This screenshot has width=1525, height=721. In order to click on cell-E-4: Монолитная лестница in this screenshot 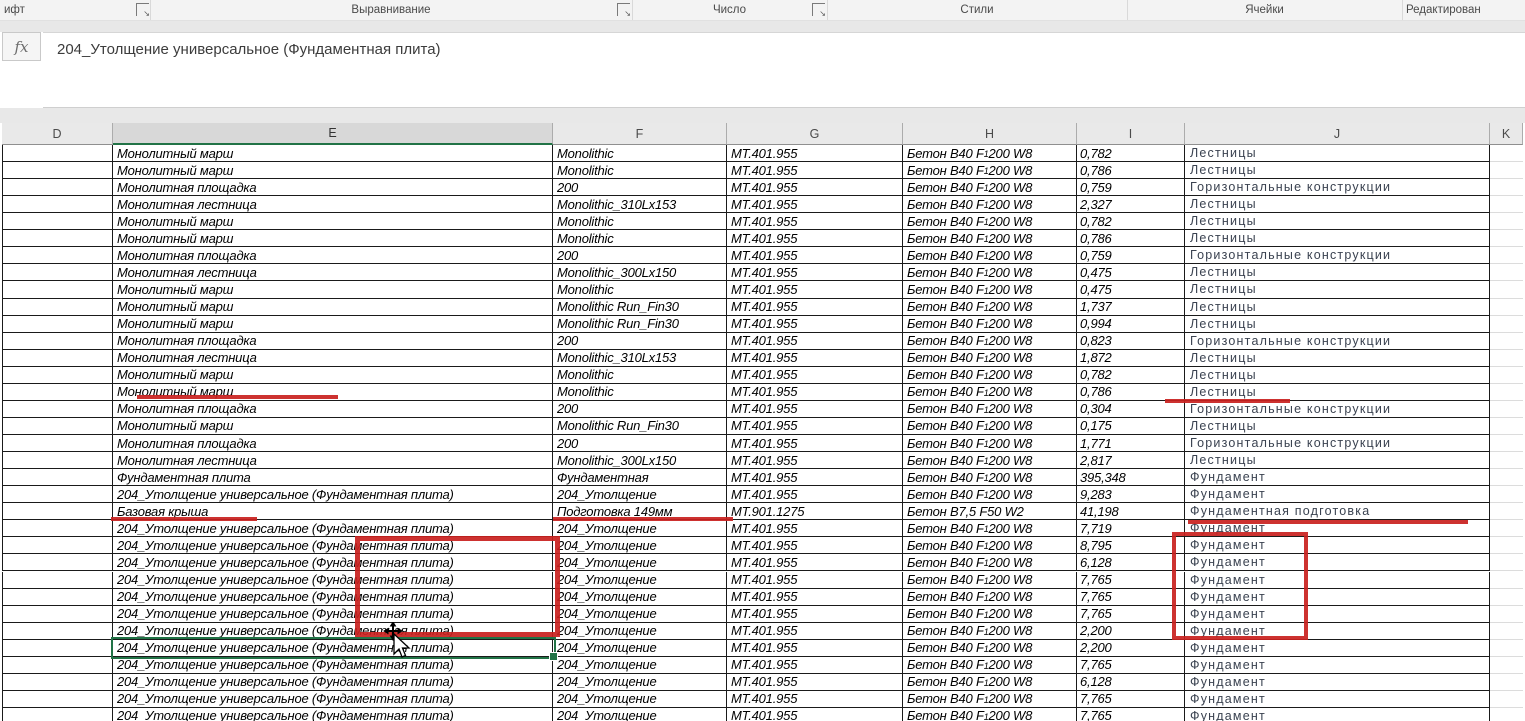, I will do `click(333, 205)`.